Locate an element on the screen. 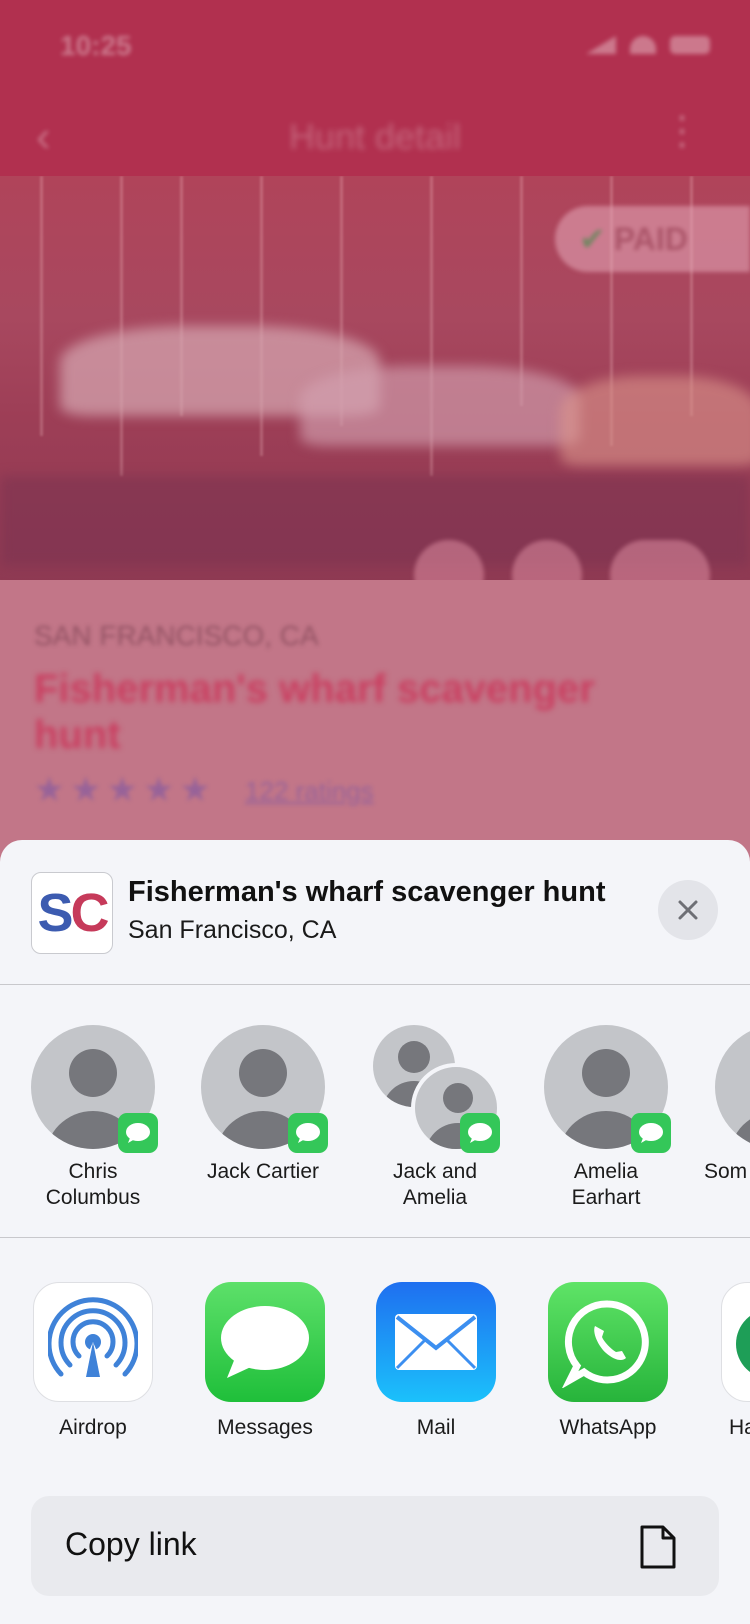 This screenshot has height=1624, width=750. contact-name: Jack and Amelia is located at coordinates (435, 1184).